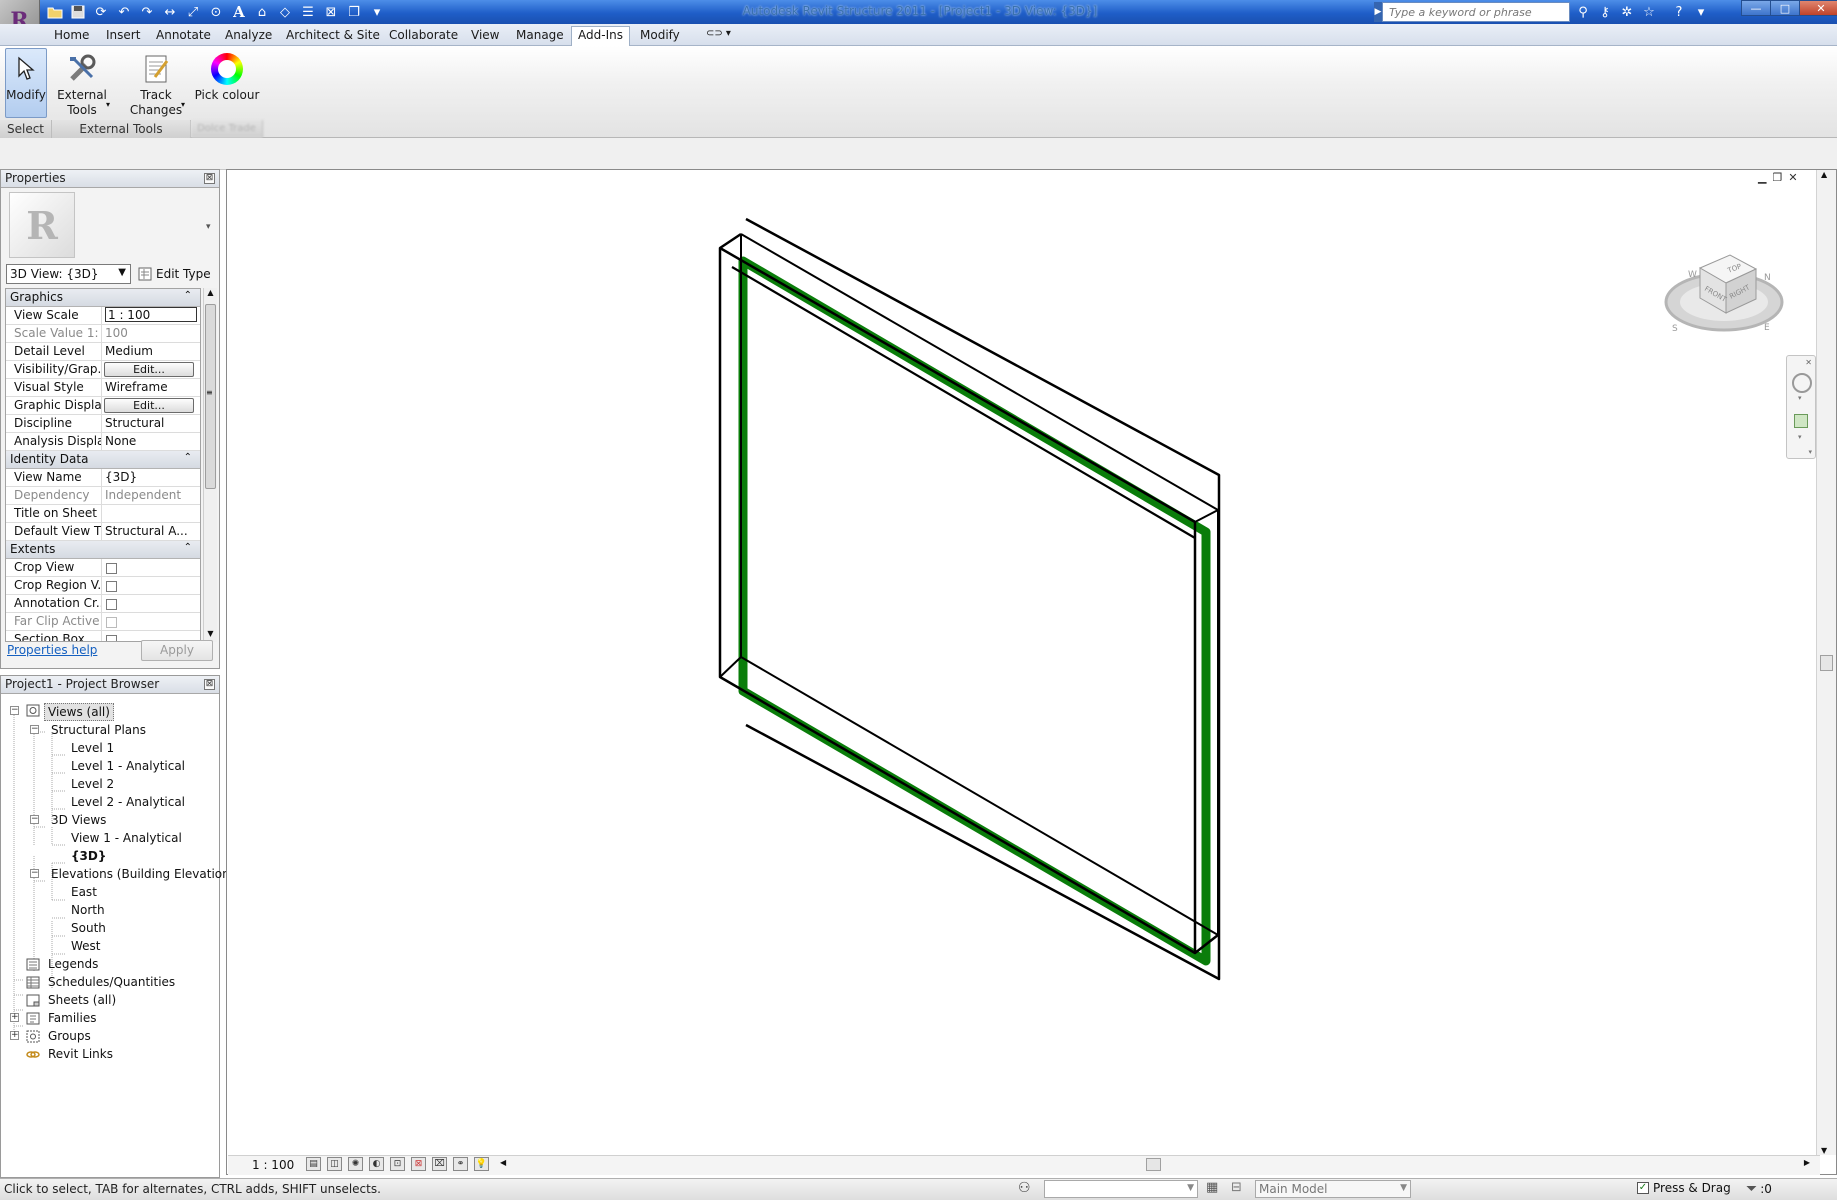 This screenshot has width=1837, height=1200. What do you see at coordinates (82, 83) in the screenshot?
I see `external-tools-button: External Tools` at bounding box center [82, 83].